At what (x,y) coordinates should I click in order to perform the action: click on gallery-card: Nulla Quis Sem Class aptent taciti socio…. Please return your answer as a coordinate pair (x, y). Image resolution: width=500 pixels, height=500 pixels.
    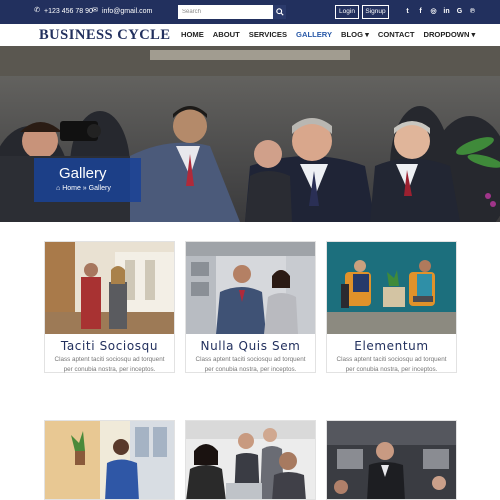
    Looking at the image, I should click on (250, 307).